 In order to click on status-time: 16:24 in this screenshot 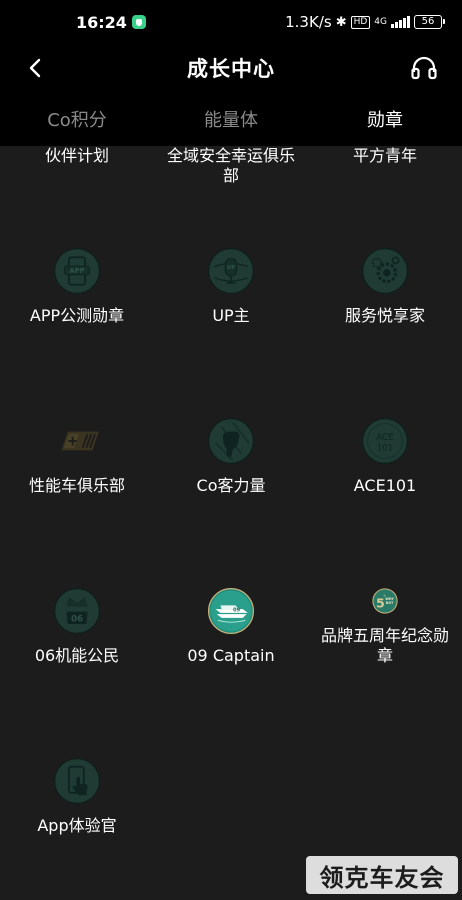, I will do `click(101, 22)`.